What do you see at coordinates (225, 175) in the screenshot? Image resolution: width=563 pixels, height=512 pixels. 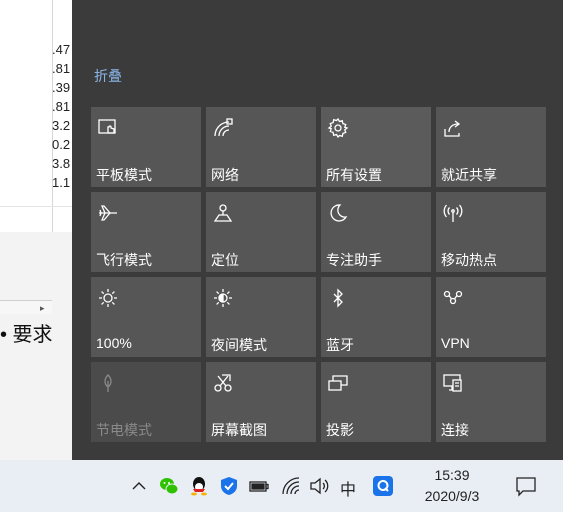 I see `tile-label: 网络` at bounding box center [225, 175].